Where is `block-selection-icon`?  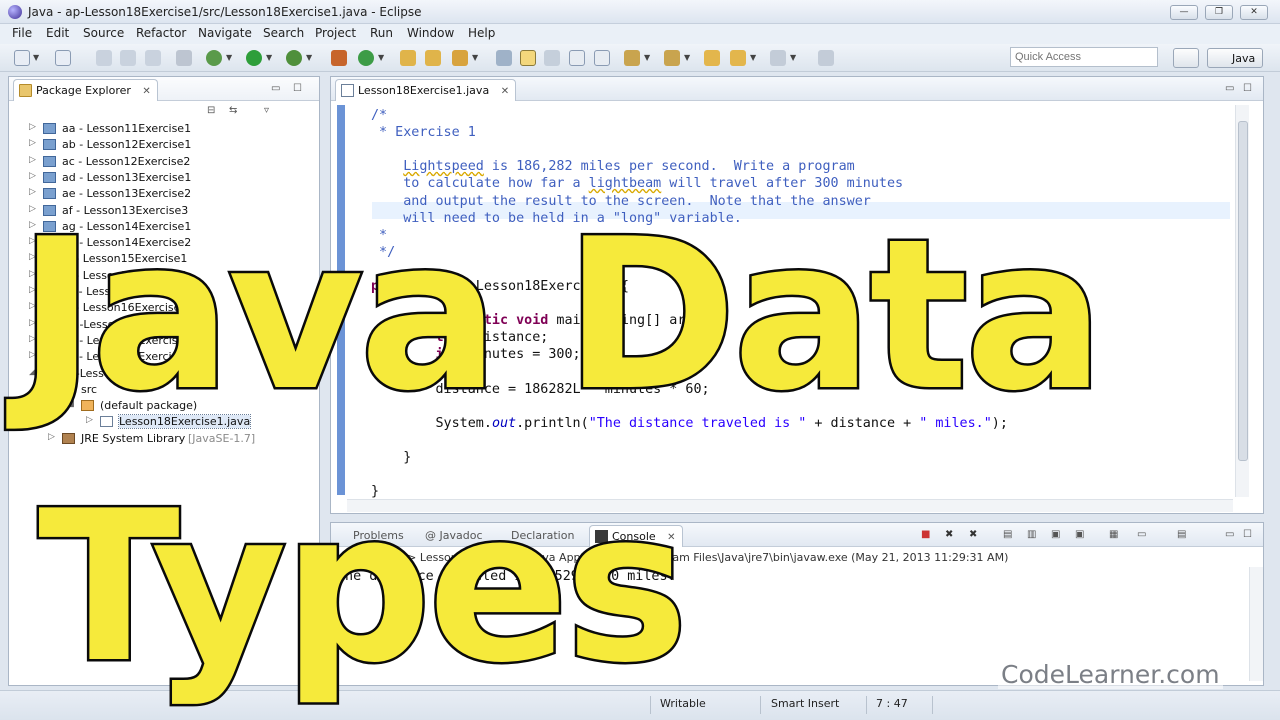
block-selection-icon is located at coordinates (552, 58).